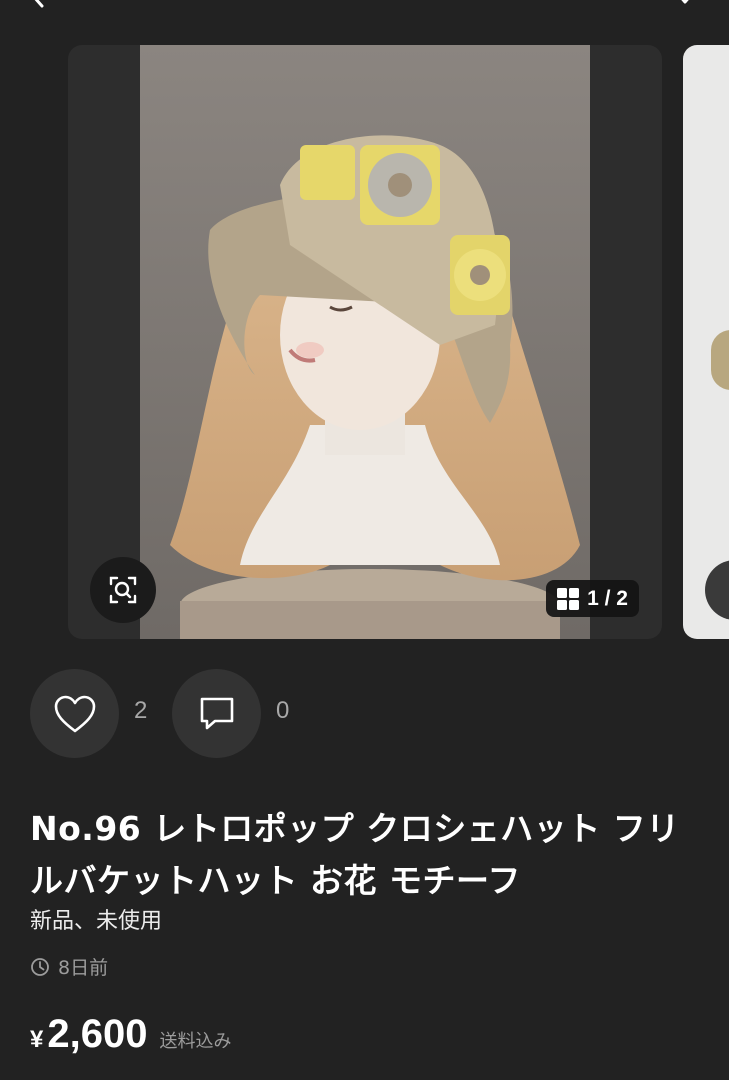  I want to click on back-chevron-icon, so click(39, 4).